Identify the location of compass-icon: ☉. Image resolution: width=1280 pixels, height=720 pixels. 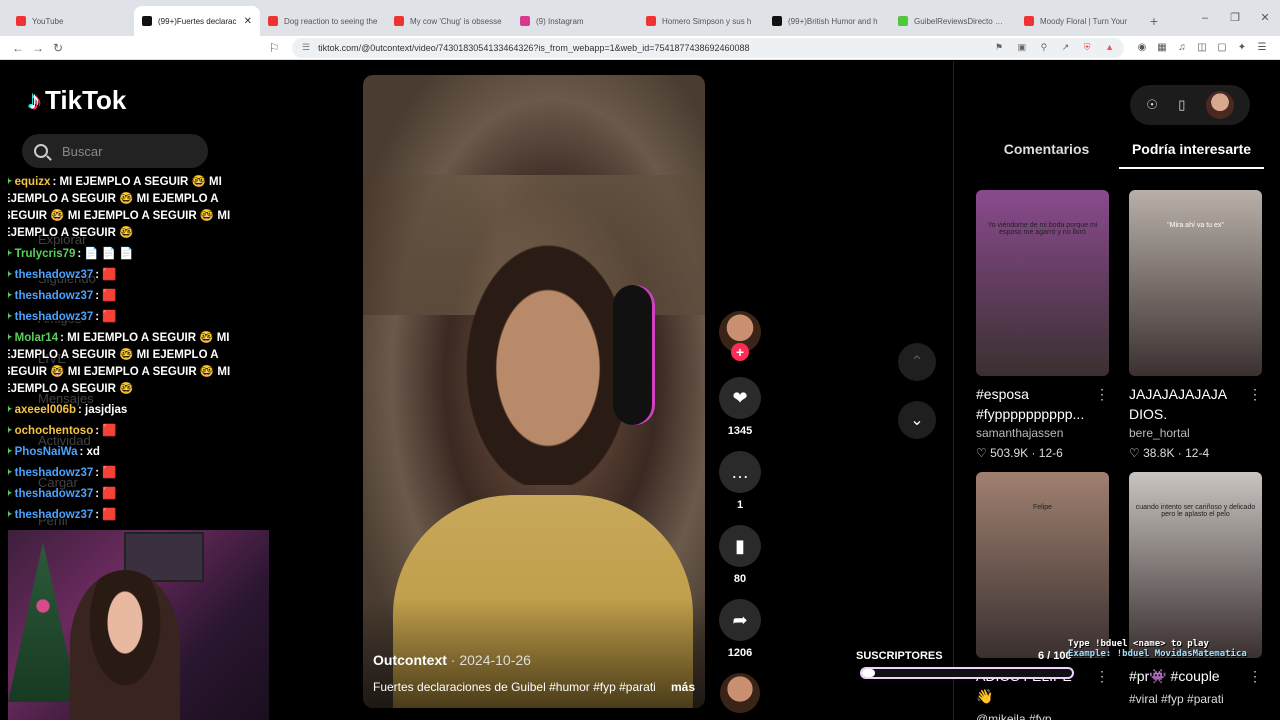
(1152, 105).